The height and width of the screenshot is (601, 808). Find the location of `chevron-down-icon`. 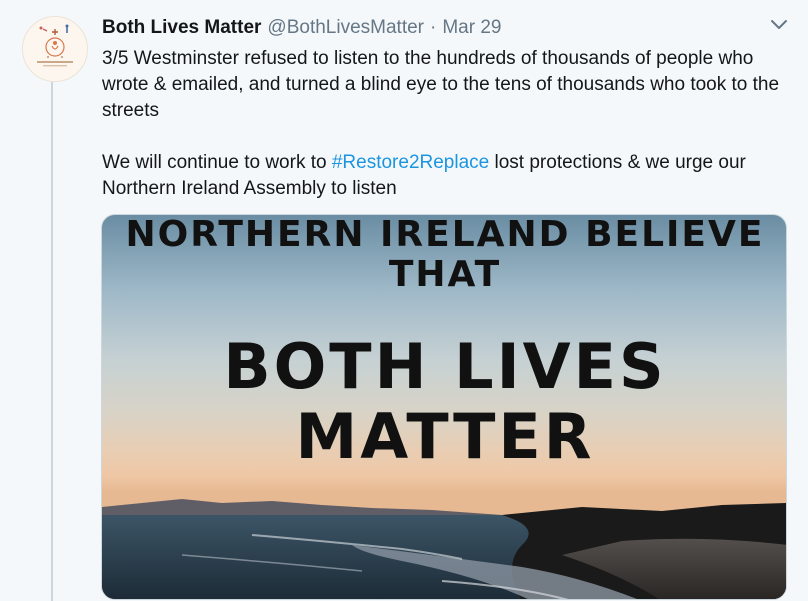

chevron-down-icon is located at coordinates (779, 24).